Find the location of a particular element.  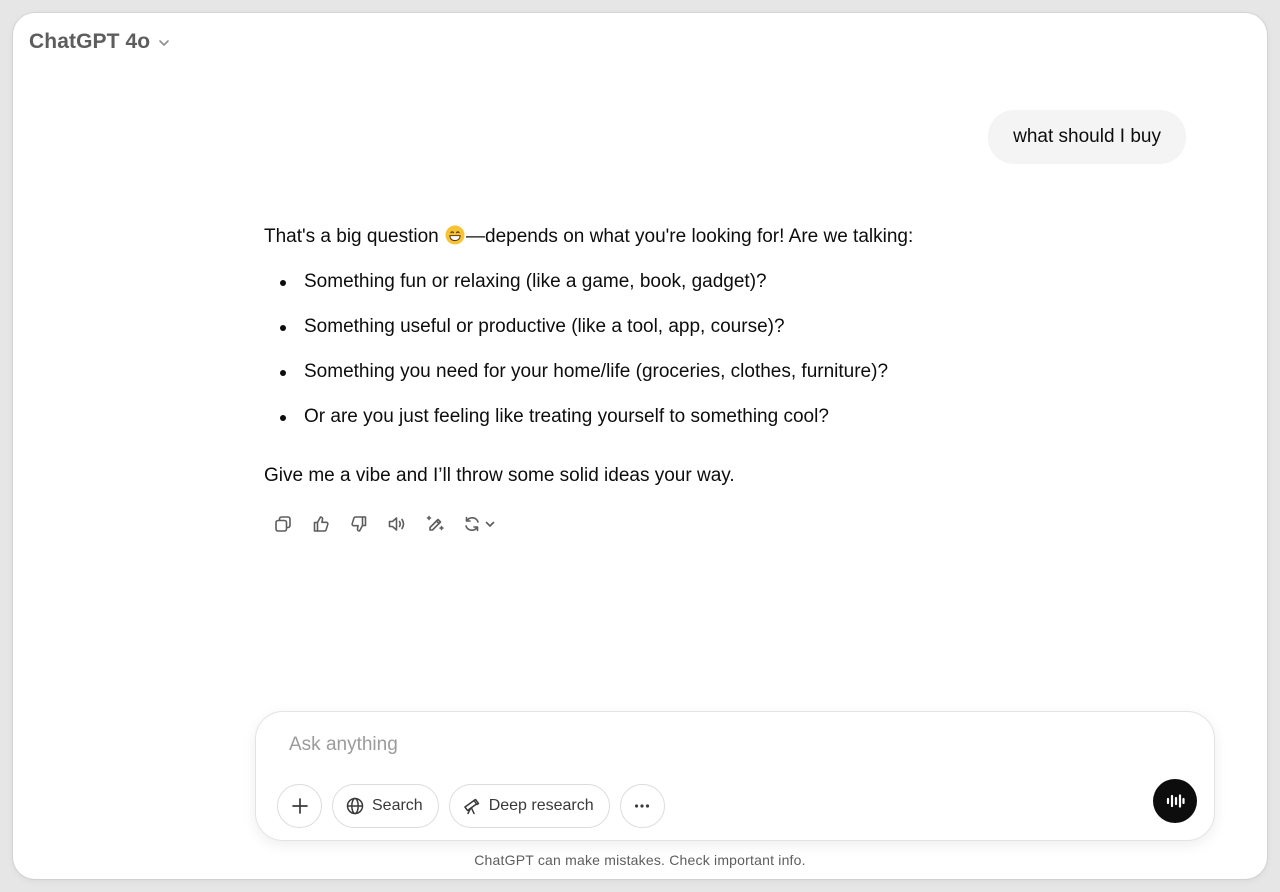

regenerate-button is located at coordinates (479, 524).